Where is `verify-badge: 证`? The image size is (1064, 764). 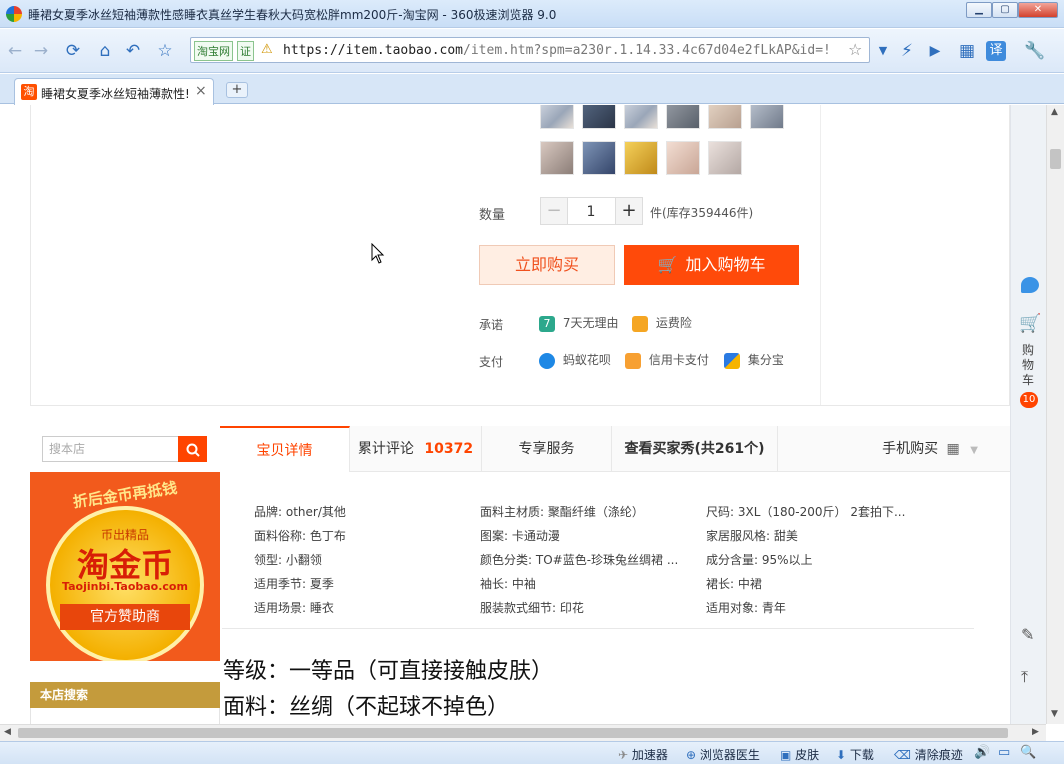 verify-badge: 证 is located at coordinates (245, 51).